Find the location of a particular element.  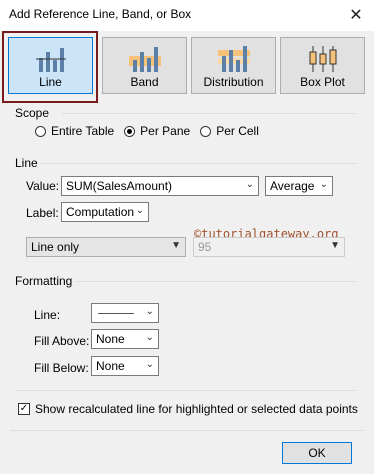

line-style-label: Line: is located at coordinates (47, 315).